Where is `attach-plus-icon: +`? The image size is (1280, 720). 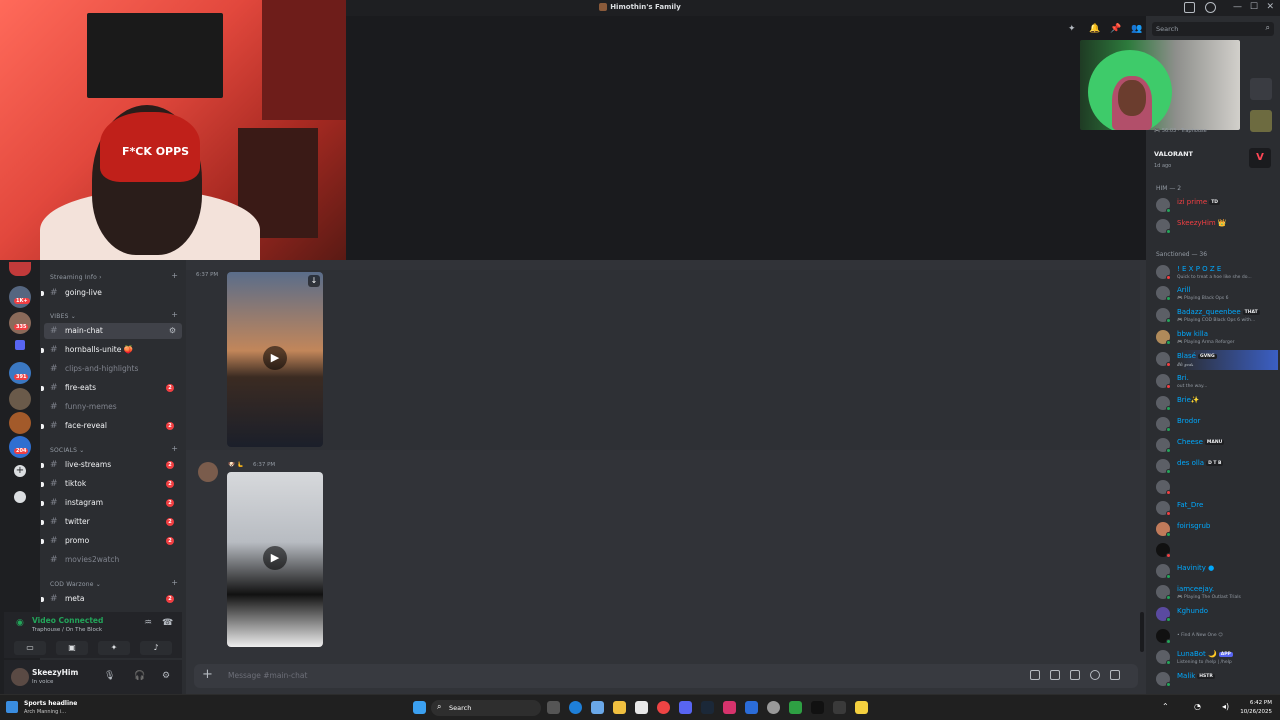 attach-plus-icon: + is located at coordinates (207, 674).